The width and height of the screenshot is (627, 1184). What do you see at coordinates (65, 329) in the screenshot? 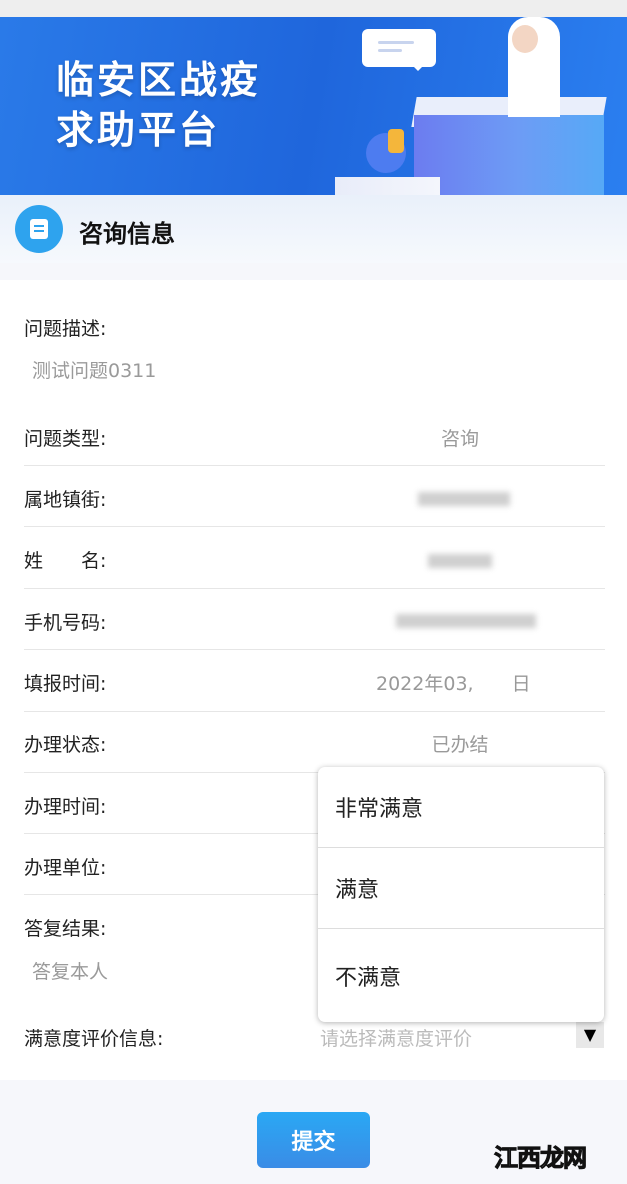
I see `description-label: 问题描述:` at bounding box center [65, 329].